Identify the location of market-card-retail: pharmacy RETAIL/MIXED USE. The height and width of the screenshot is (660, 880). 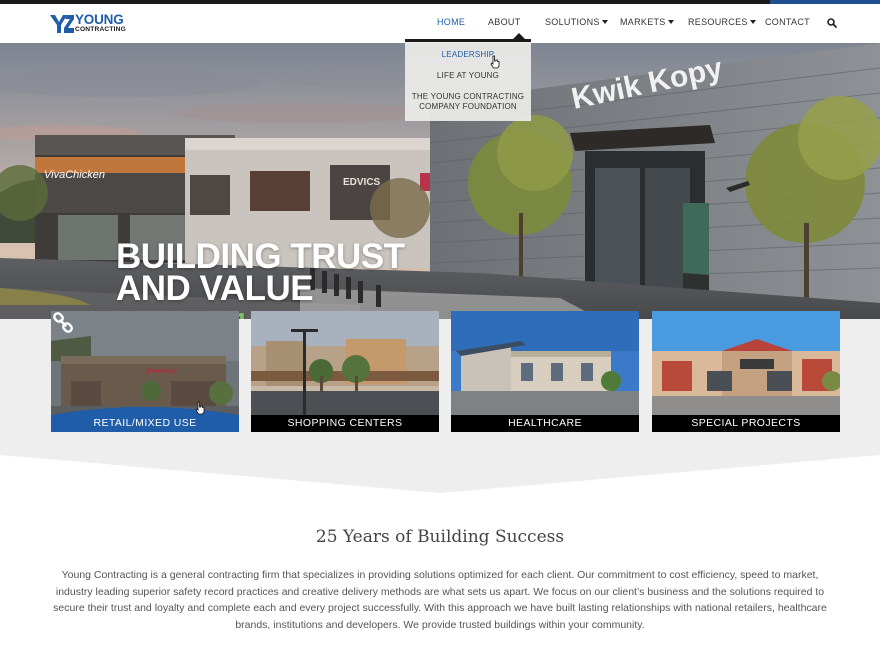
(145, 371).